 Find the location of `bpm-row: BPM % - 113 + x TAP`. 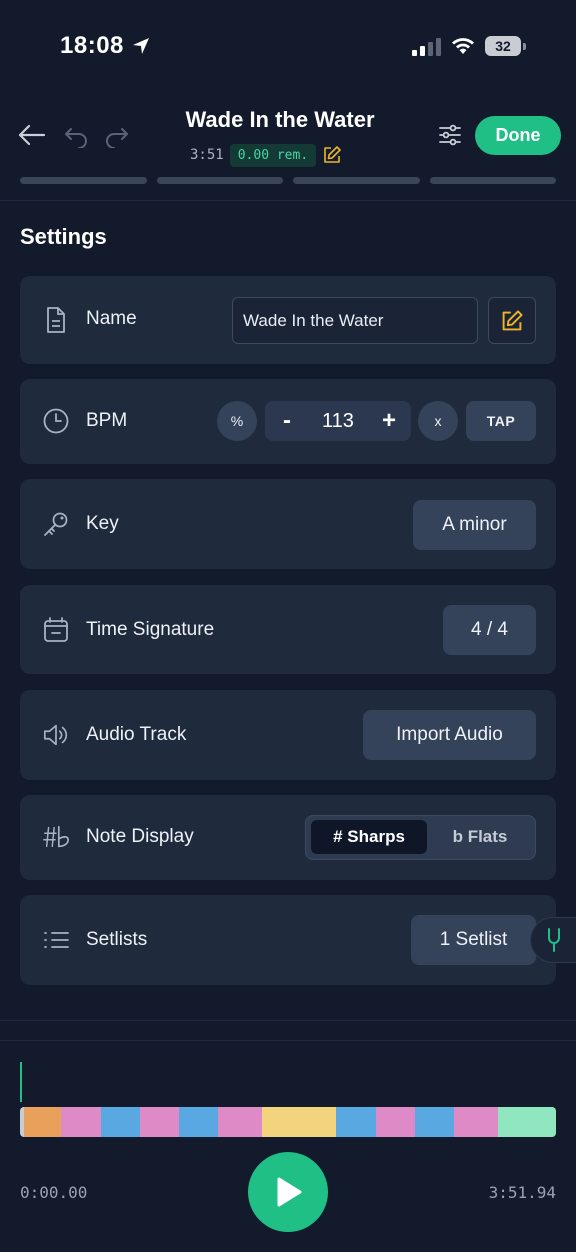

bpm-row: BPM % - 113 + x TAP is located at coordinates (288, 421).